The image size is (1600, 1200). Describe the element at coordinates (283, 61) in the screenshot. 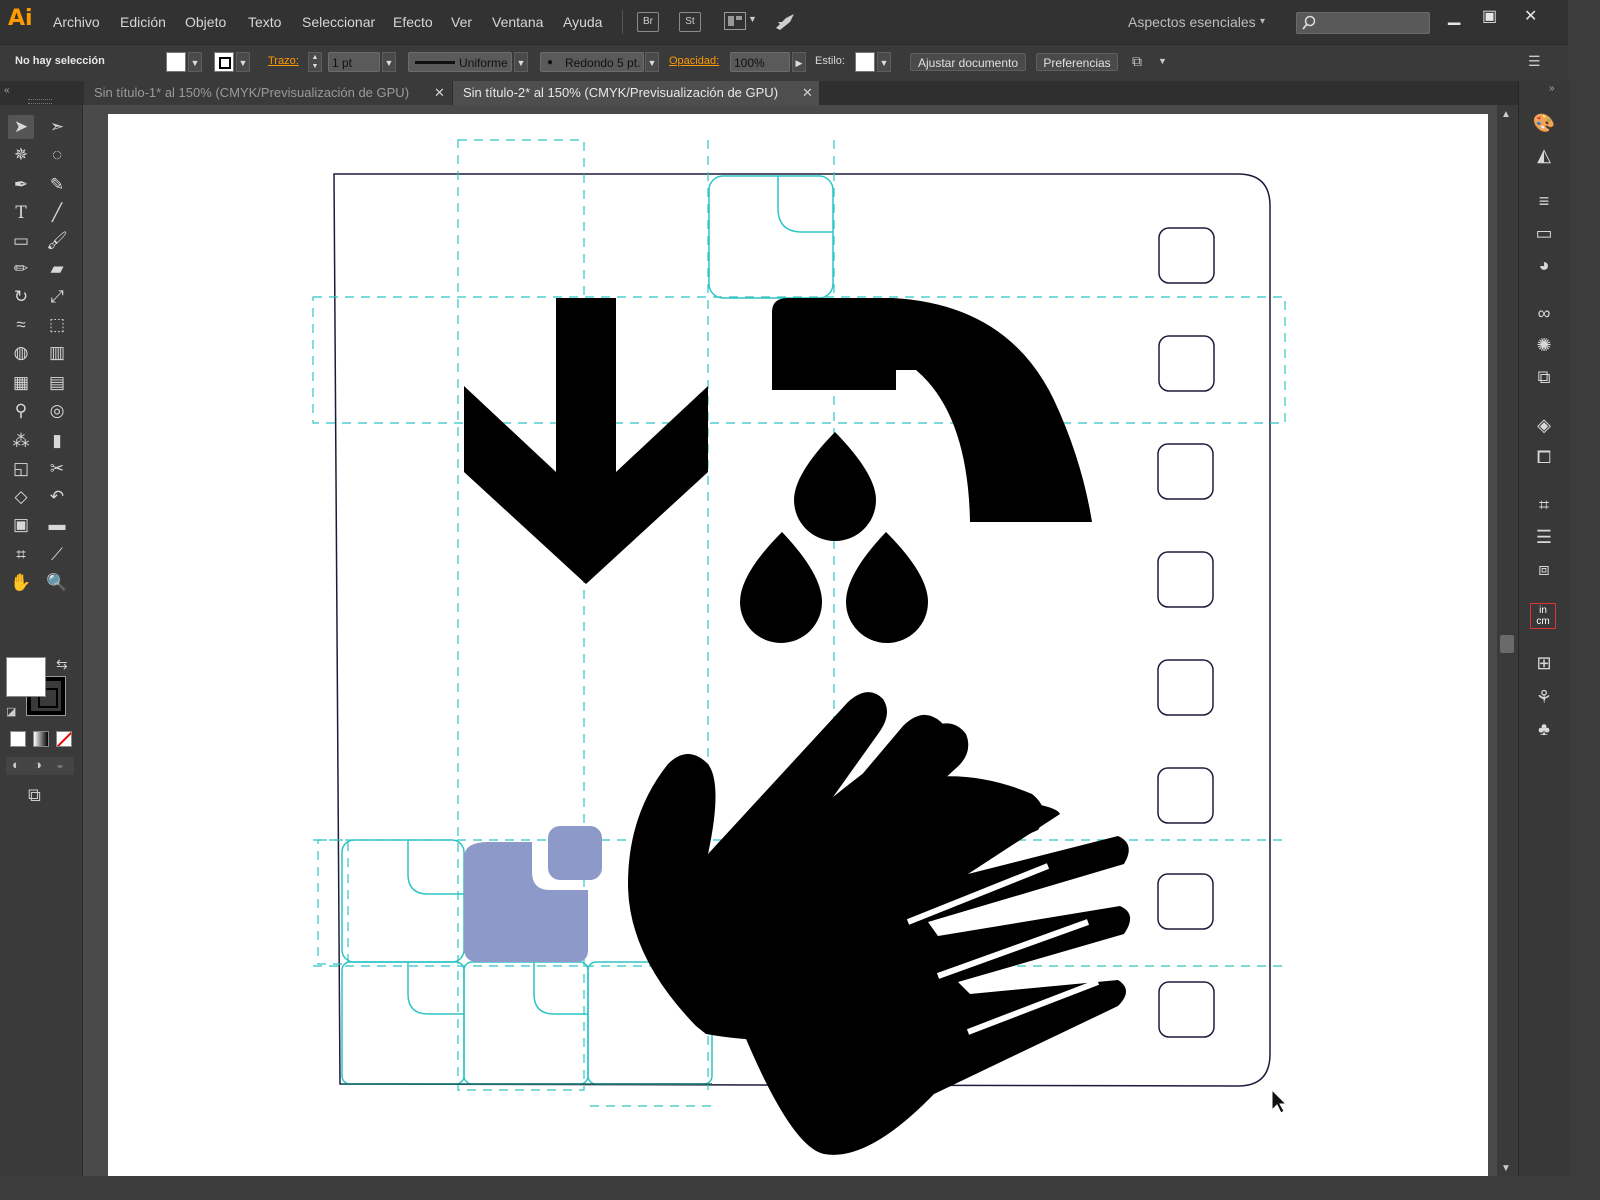

I see `stroke-label: Trazo:` at that location.